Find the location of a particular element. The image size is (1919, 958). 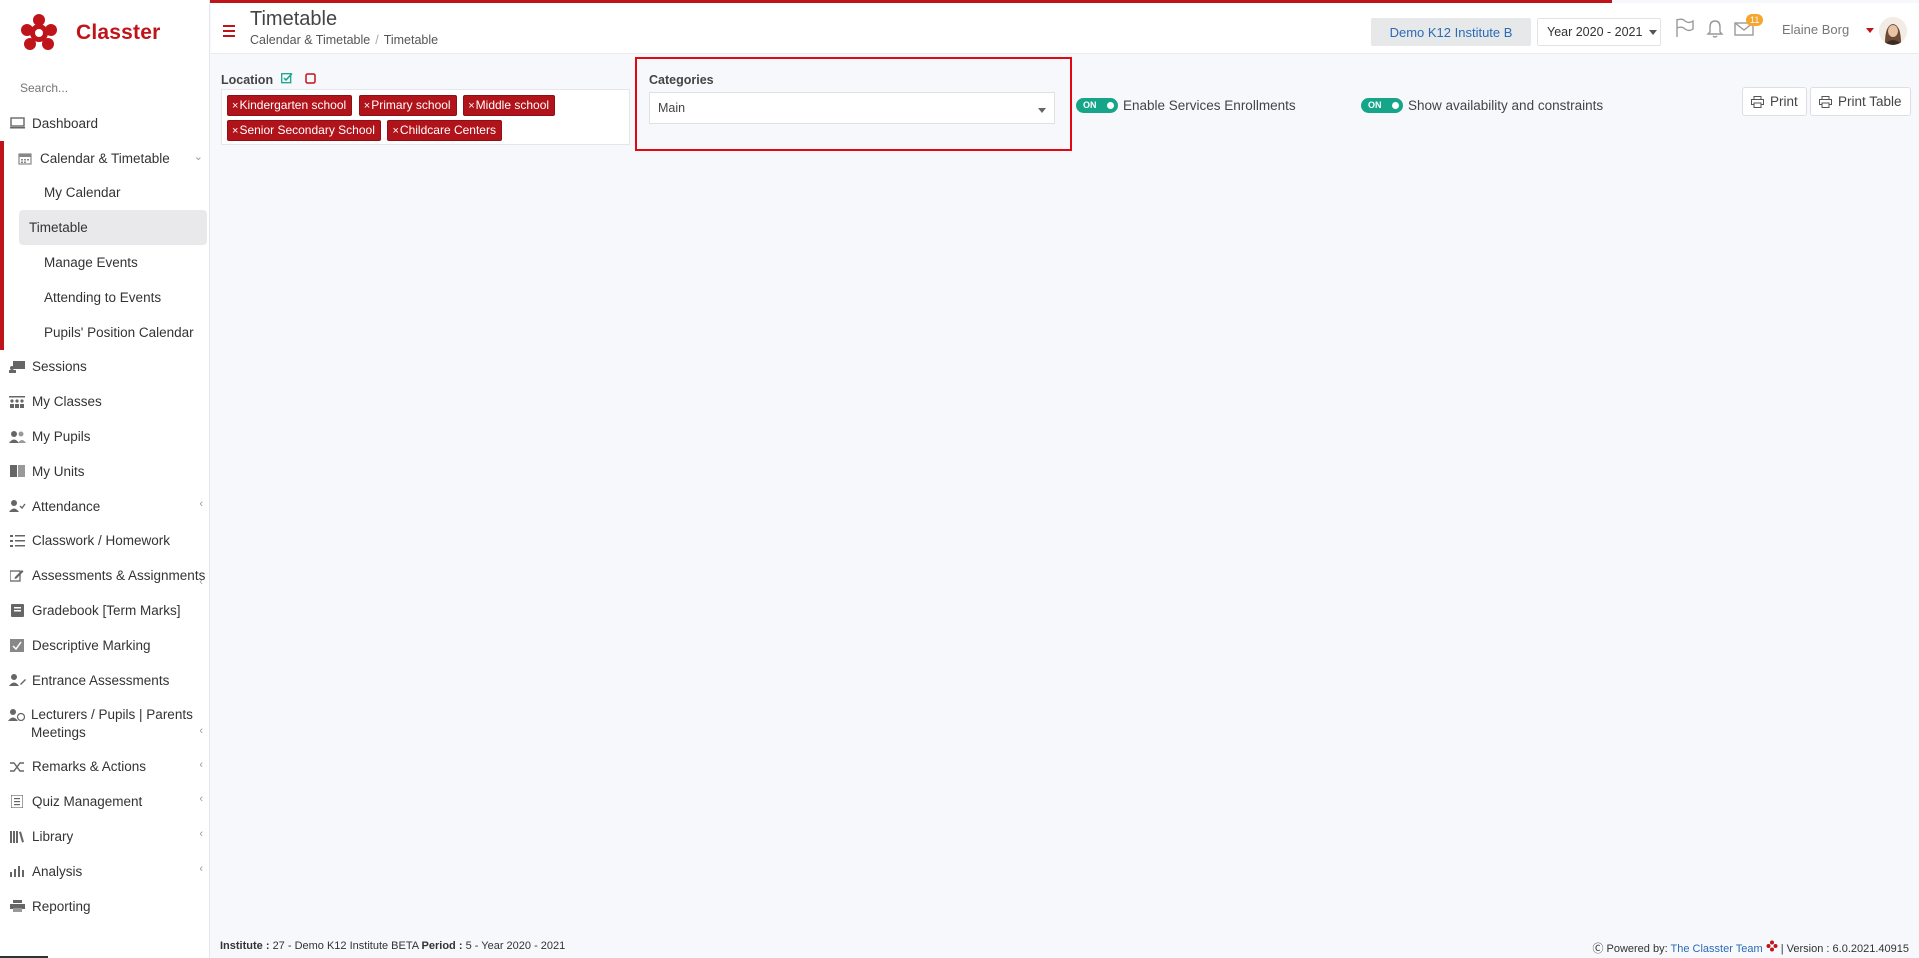

classter-logo-icon is located at coordinates (39, 33).